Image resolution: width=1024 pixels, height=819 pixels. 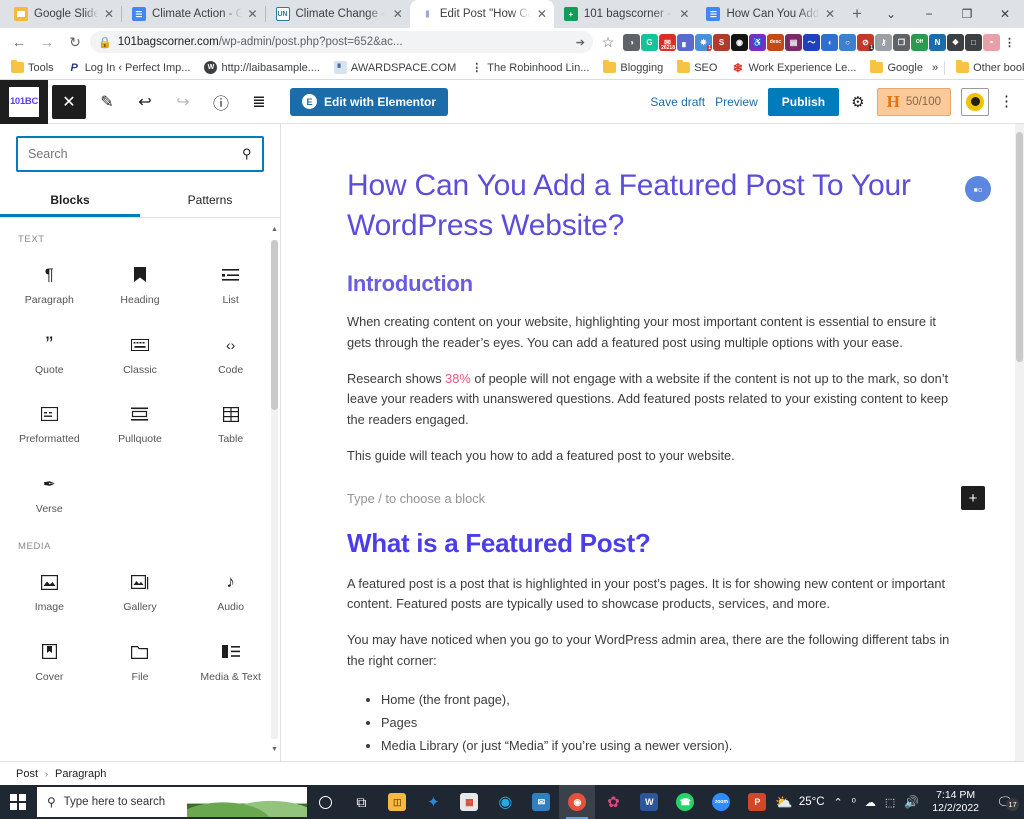 I want to click on cortana-icon, so click(x=325, y=802).